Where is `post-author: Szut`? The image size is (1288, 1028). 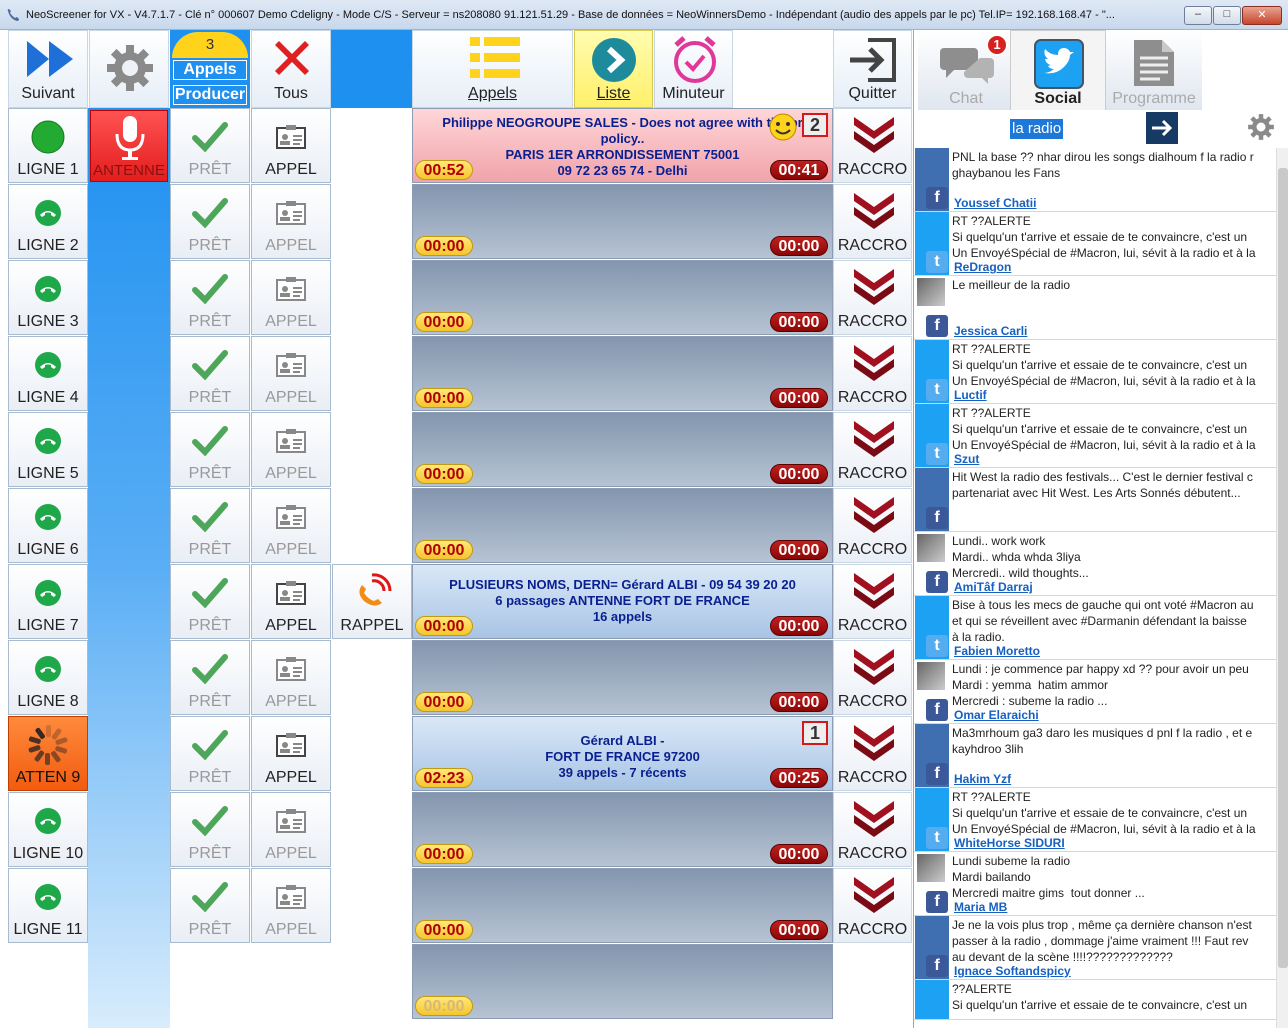 post-author: Szut is located at coordinates (966, 459).